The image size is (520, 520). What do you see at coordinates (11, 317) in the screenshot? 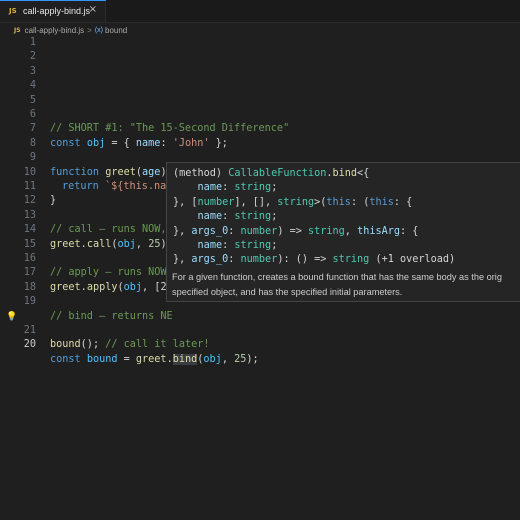
I see `lightbulb-icon: 💡` at bounding box center [11, 317].